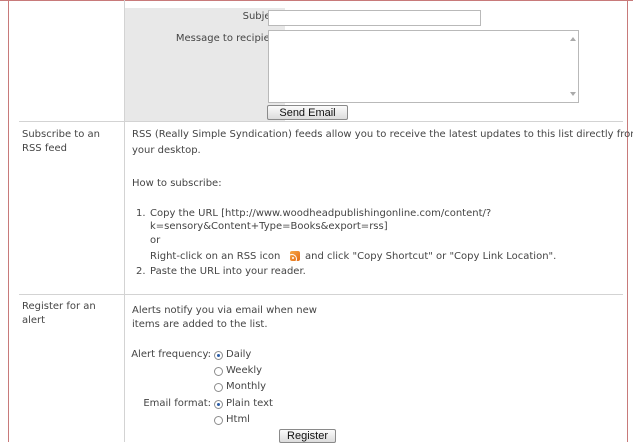  What do you see at coordinates (61, 134) in the screenshot?
I see `rss-heading-line1: Subscribe to an` at bounding box center [61, 134].